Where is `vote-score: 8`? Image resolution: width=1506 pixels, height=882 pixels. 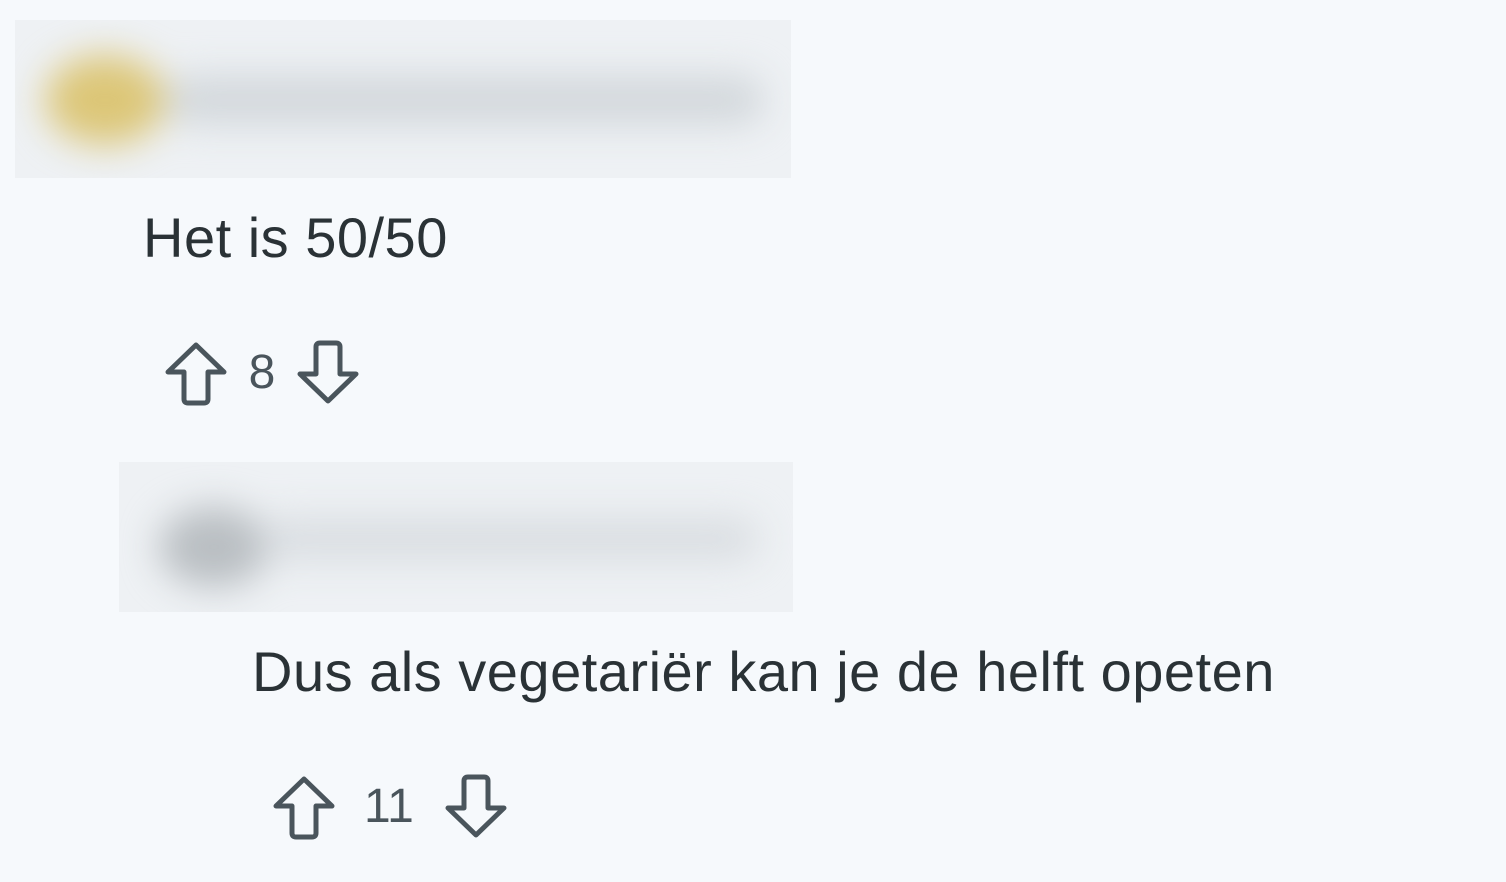
vote-score: 8 is located at coordinates (262, 372).